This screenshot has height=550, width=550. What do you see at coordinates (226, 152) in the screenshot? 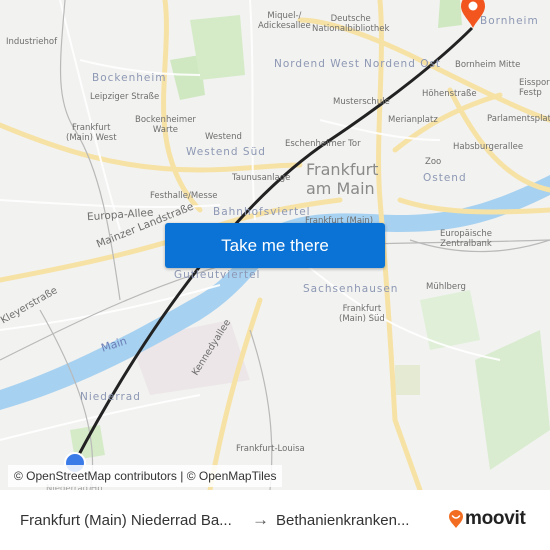
I see `map-label: Westend Süd` at bounding box center [226, 152].